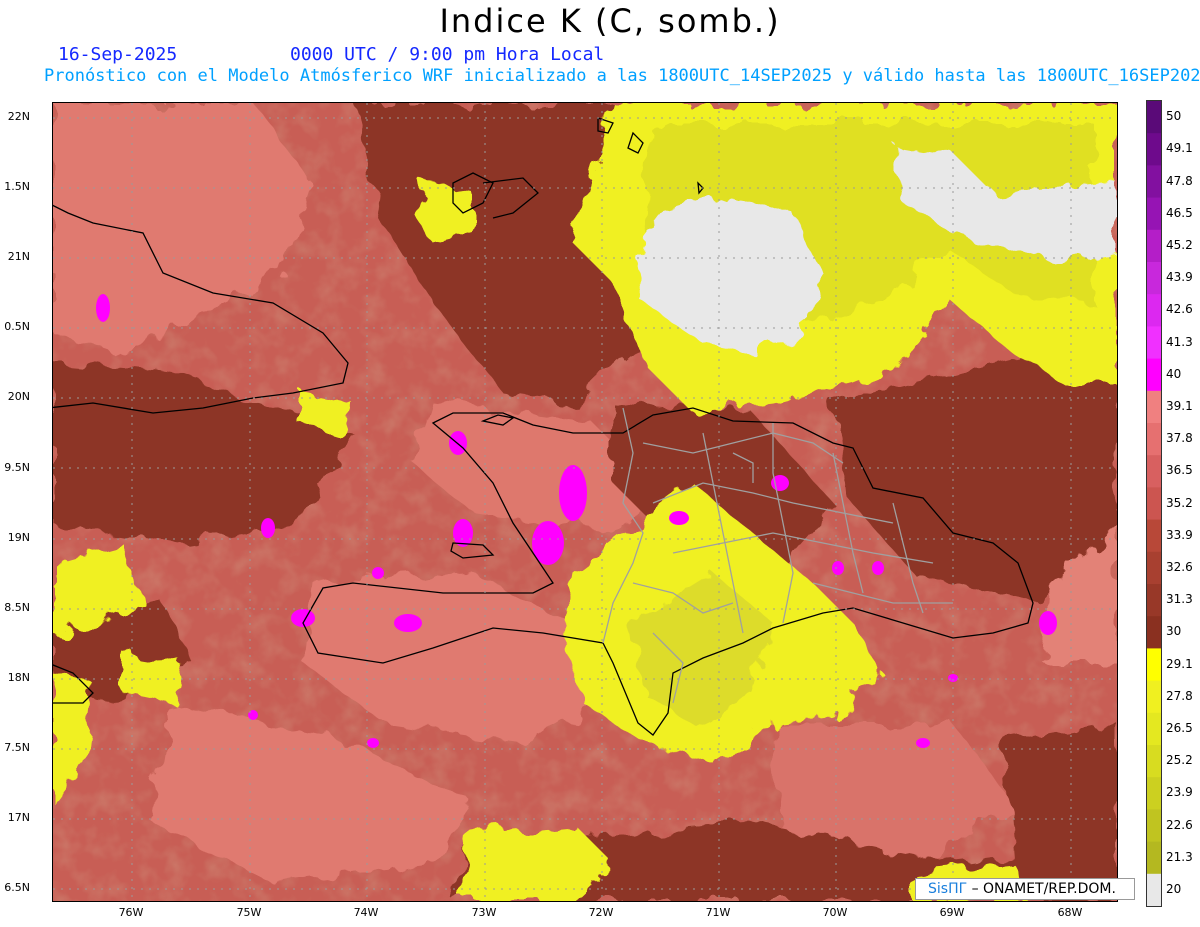 This screenshot has width=1200, height=927. Describe the element at coordinates (1174, 888) in the screenshot. I see `colorbar-label: 20` at that location.